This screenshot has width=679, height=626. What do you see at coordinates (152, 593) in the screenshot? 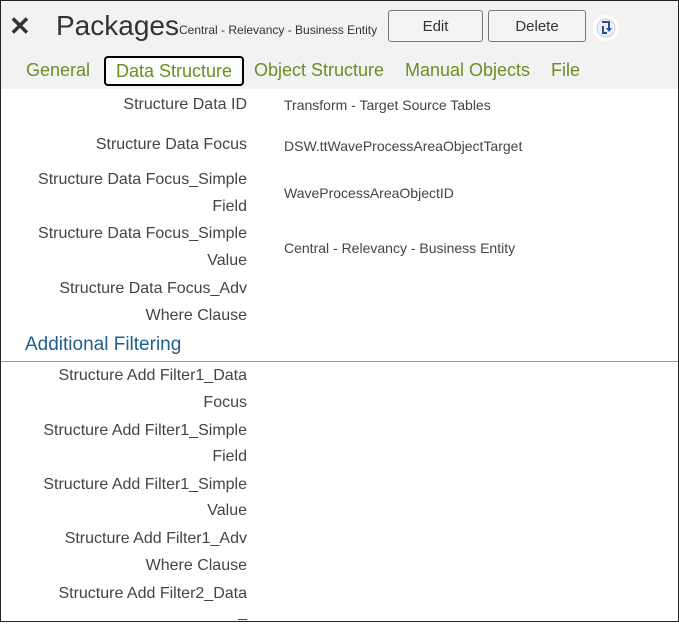
I see `filter-label: Structure Add Filter2_Data` at bounding box center [152, 593].